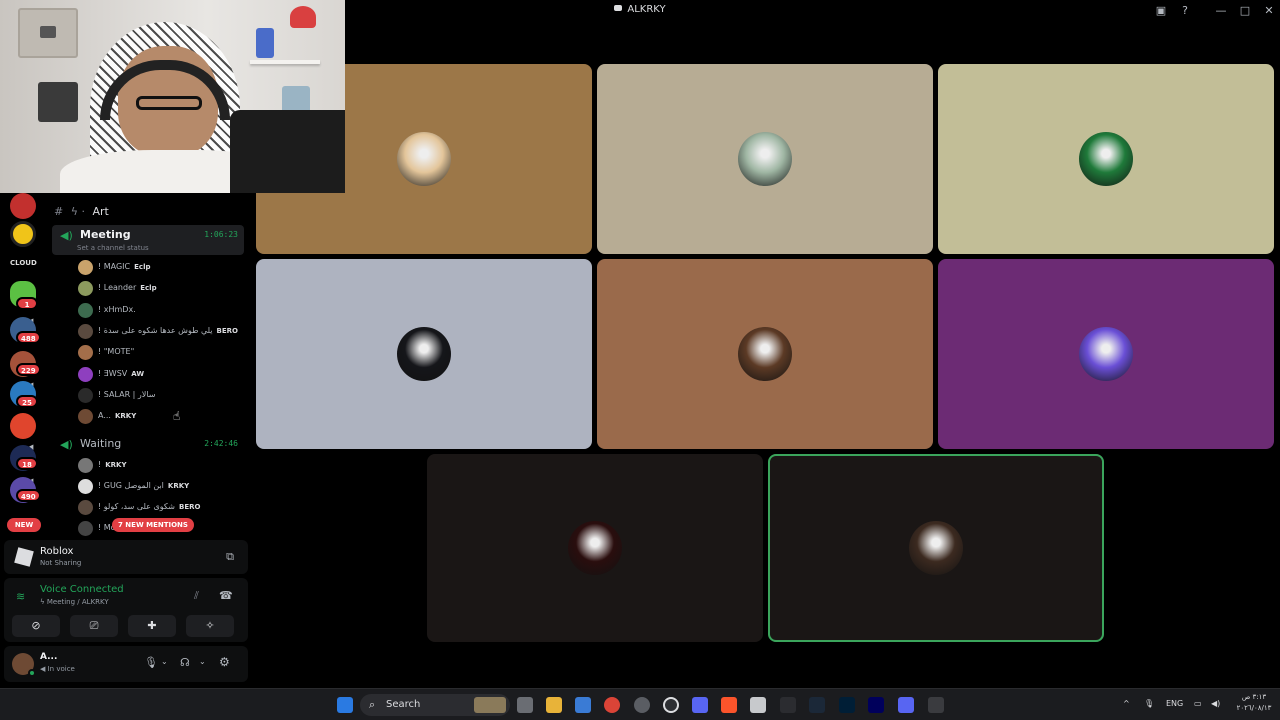 This screenshot has height=720, width=1280. Describe the element at coordinates (788, 705) in the screenshot. I see `capcut-icon` at that location.